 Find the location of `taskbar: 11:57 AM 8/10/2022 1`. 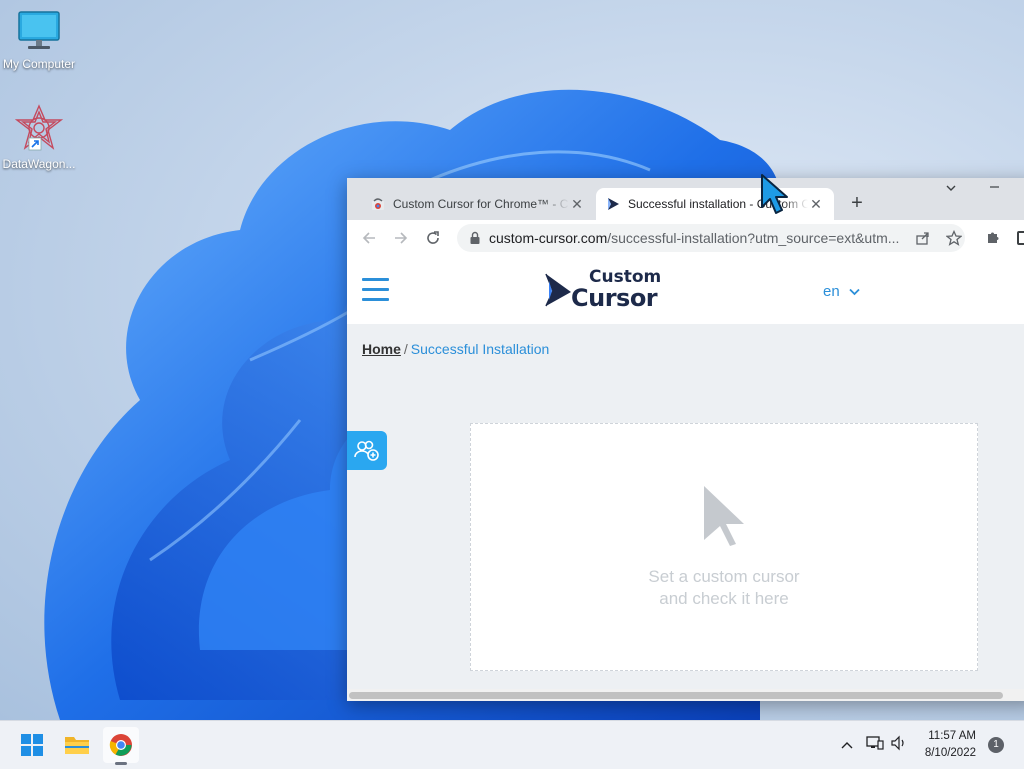

taskbar: 11:57 AM 8/10/2022 1 is located at coordinates (512, 744).